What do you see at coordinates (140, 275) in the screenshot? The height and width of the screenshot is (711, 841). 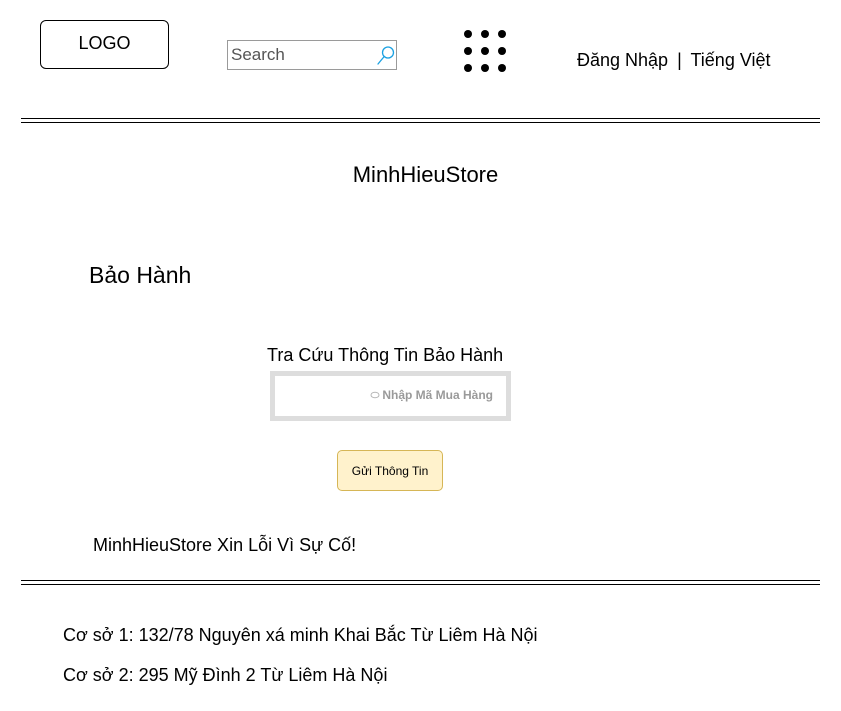 I see `page-title: Bảo Hành` at bounding box center [140, 275].